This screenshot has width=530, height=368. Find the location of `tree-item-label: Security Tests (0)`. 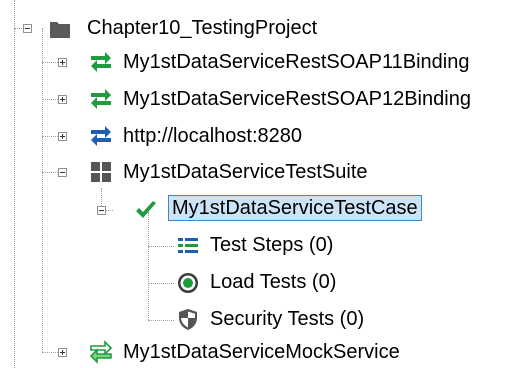

tree-item-label: Security Tests (0) is located at coordinates (287, 319).